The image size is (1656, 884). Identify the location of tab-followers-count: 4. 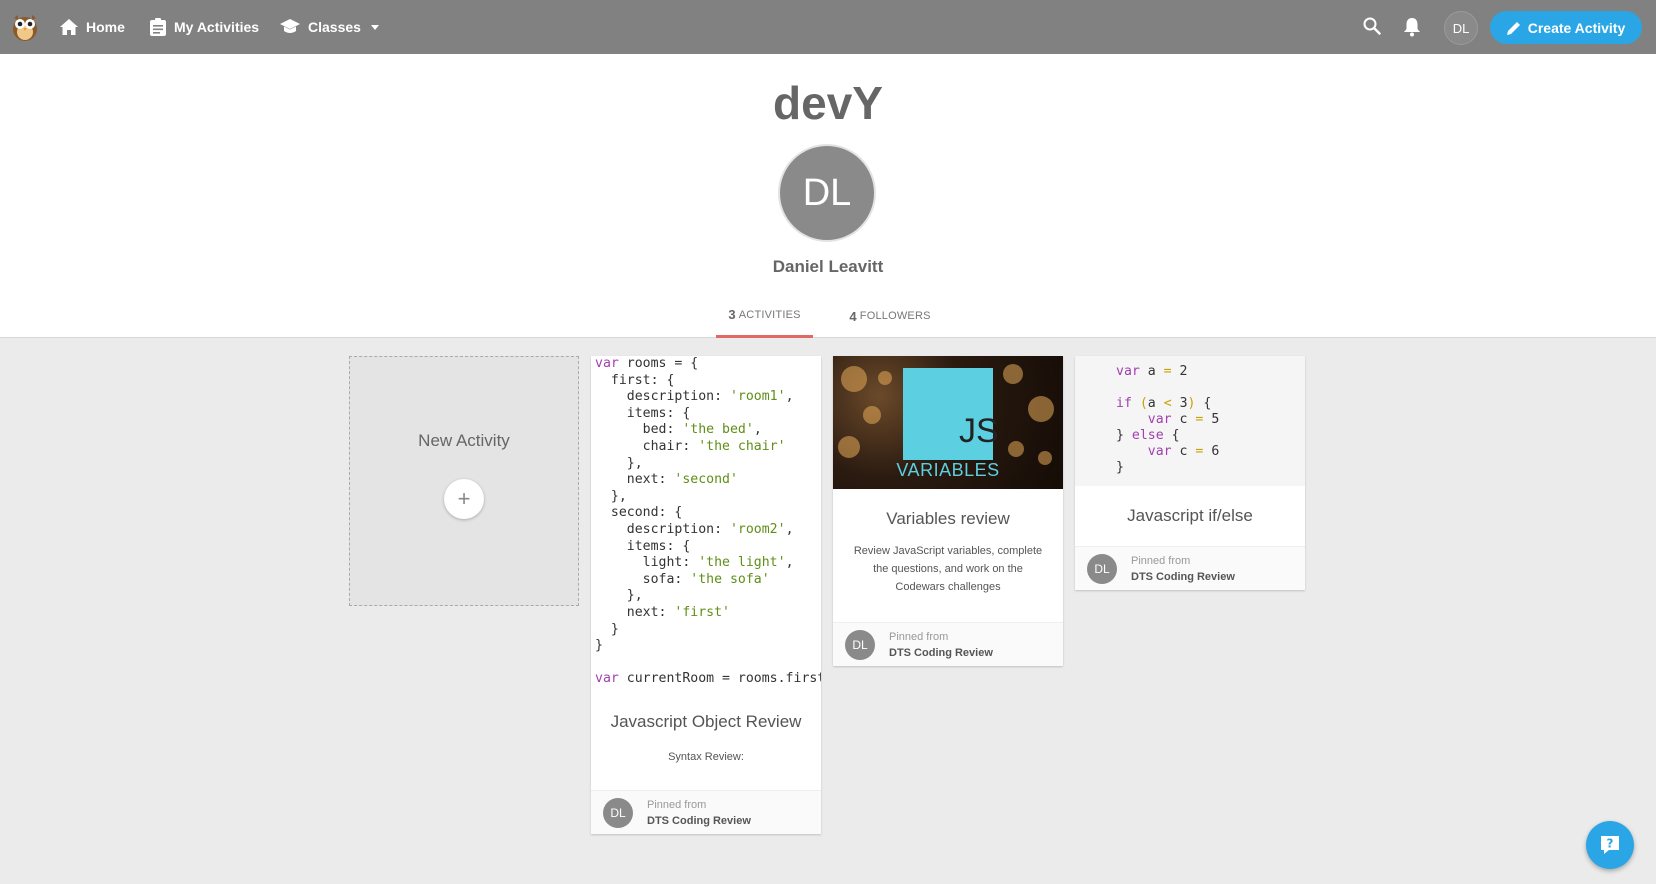
(853, 316).